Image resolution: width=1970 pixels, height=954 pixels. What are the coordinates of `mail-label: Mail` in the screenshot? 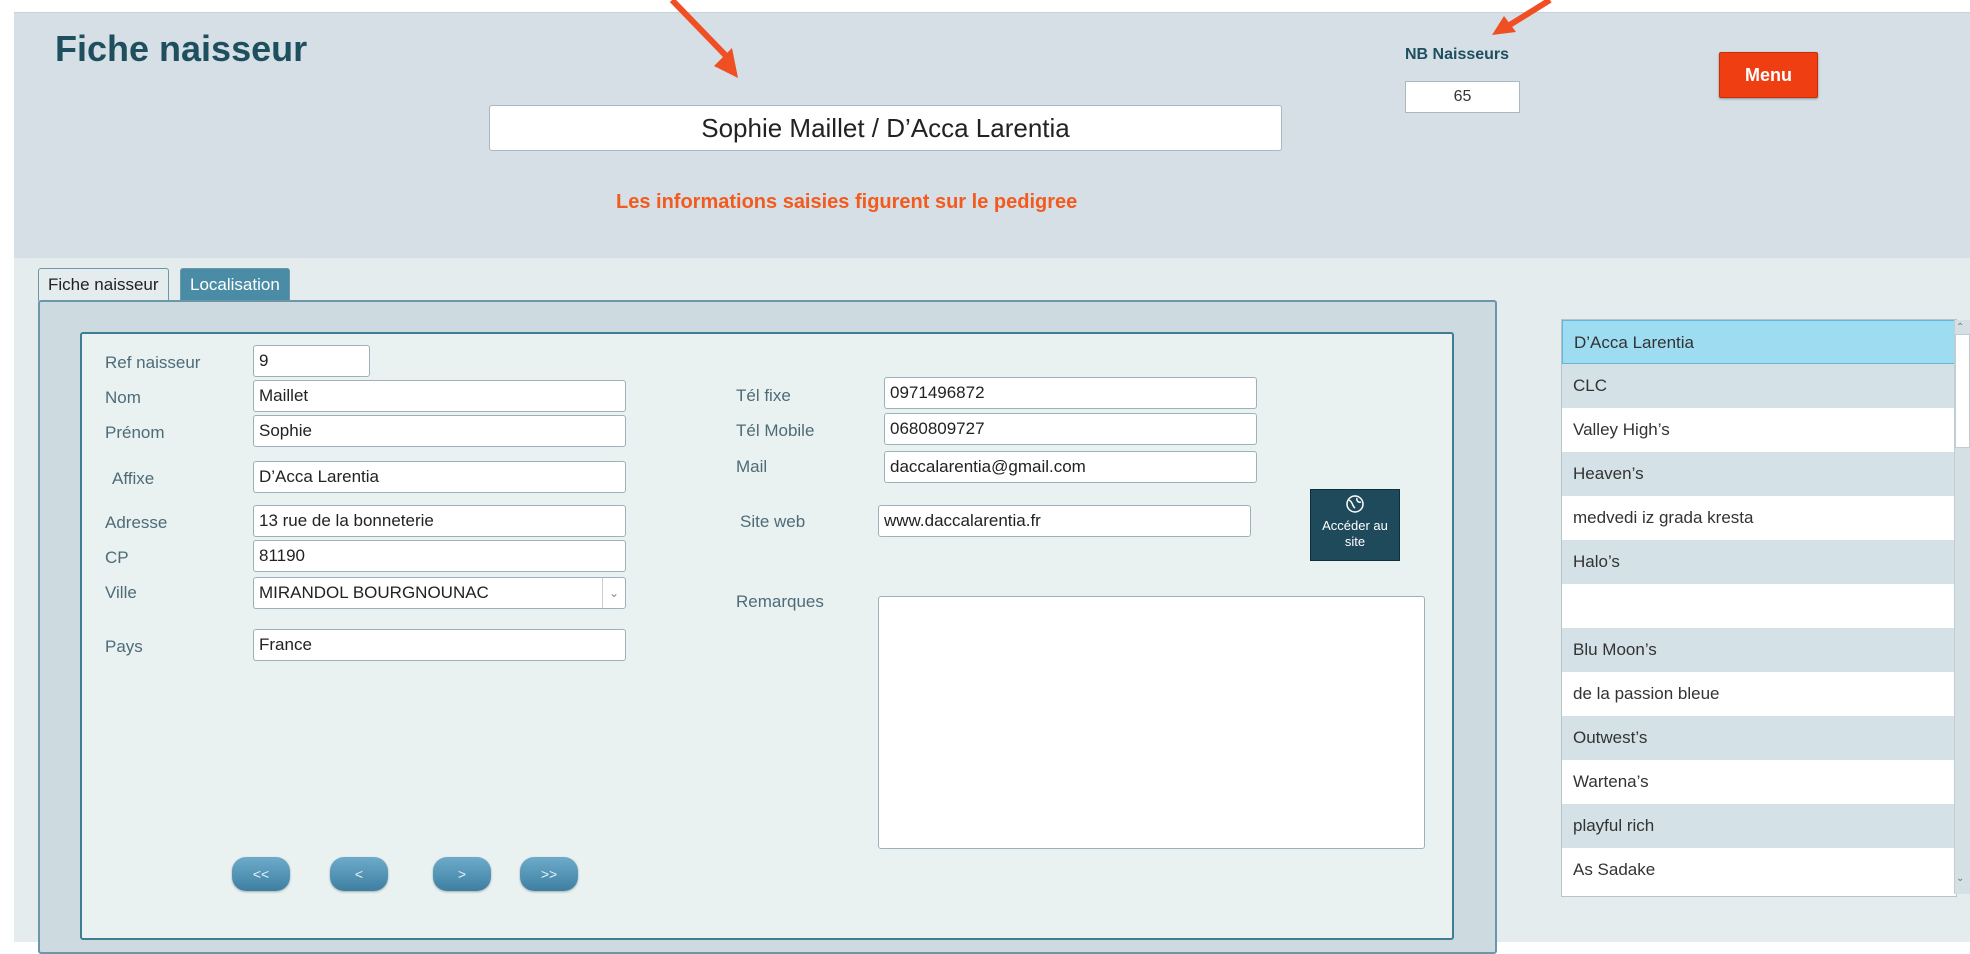 It's located at (752, 466).